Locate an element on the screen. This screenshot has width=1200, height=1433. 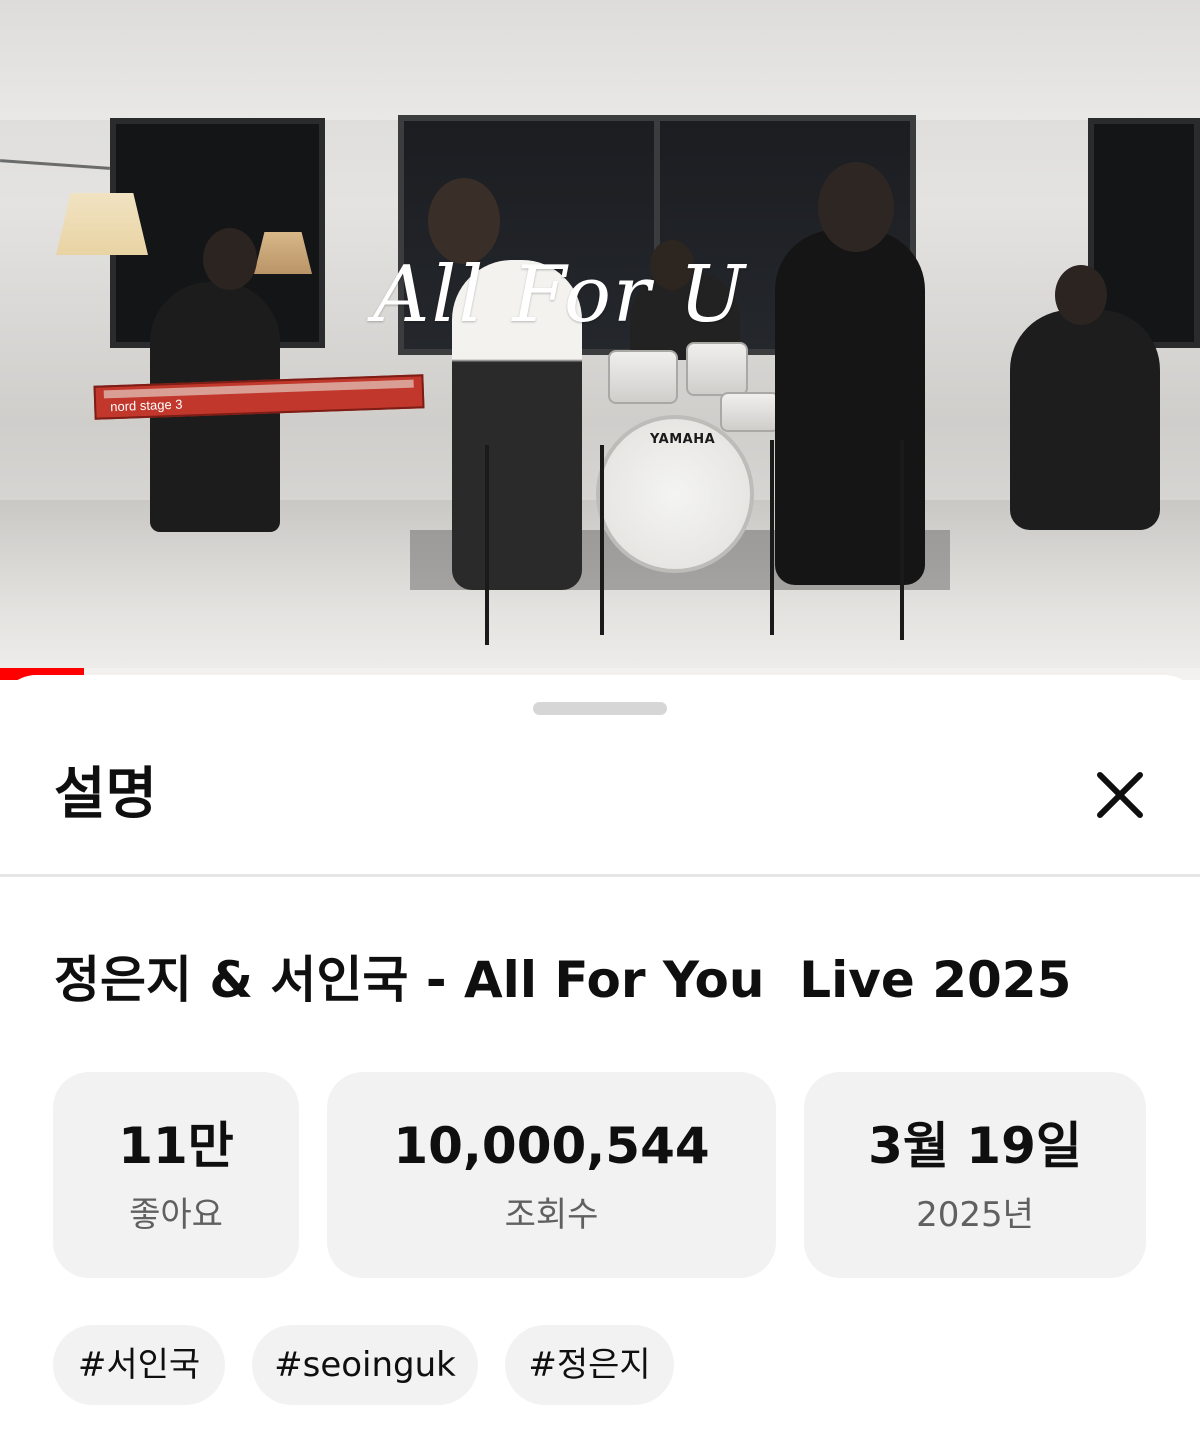
upload-year: 2025년 is located at coordinates (975, 1215).